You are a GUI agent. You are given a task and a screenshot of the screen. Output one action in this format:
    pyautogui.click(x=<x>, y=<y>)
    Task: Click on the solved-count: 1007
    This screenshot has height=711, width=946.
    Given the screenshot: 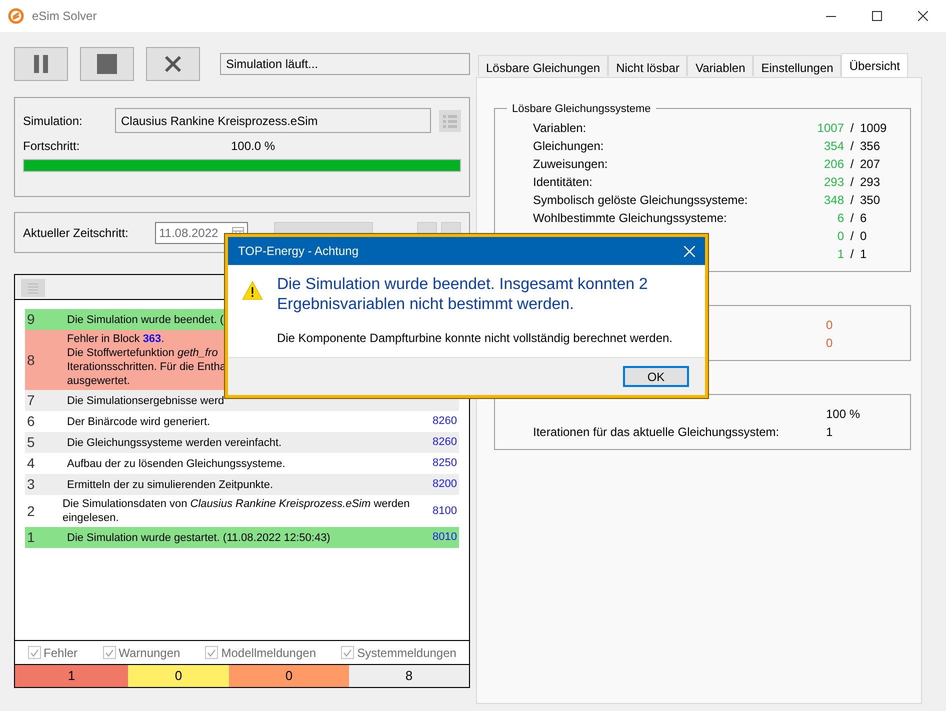 What is the action you would take?
    pyautogui.click(x=830, y=128)
    